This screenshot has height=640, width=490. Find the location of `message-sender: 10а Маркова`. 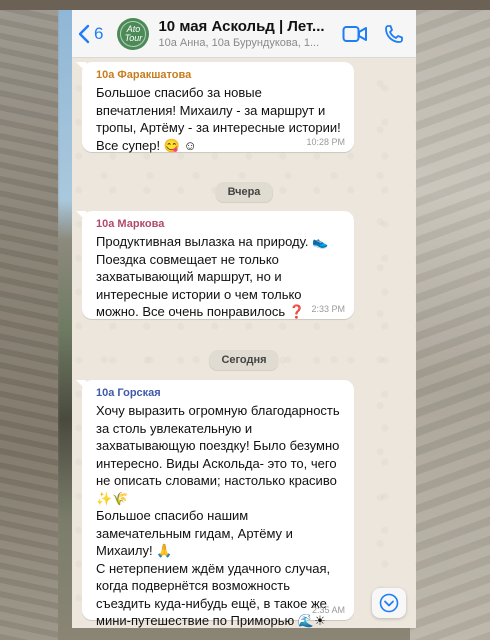

message-sender: 10а Маркова is located at coordinates (130, 224).